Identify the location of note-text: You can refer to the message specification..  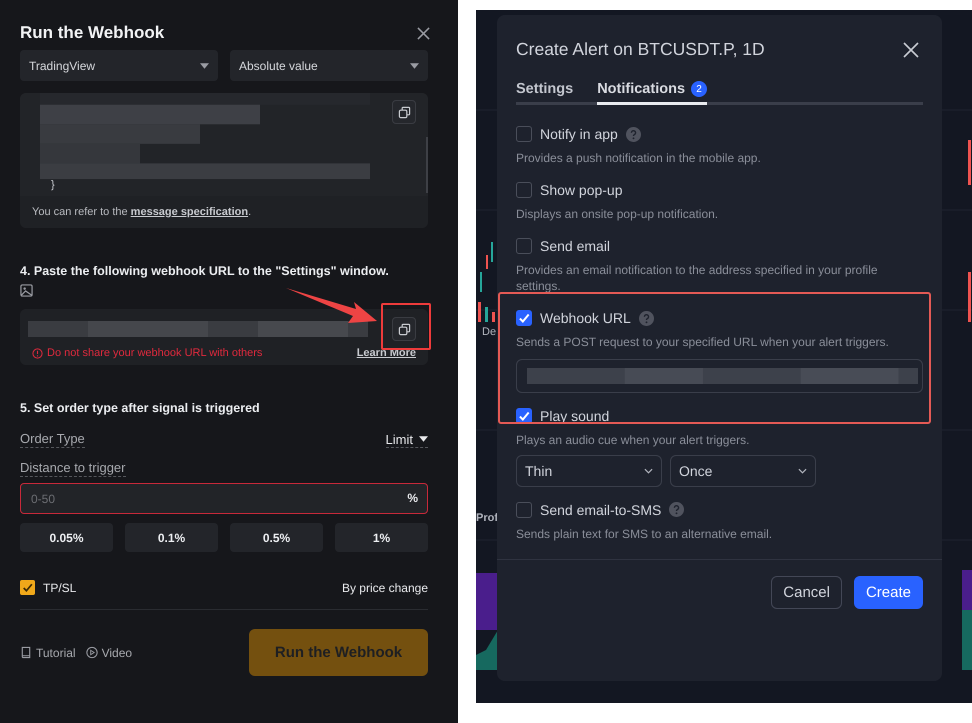
(141, 212).